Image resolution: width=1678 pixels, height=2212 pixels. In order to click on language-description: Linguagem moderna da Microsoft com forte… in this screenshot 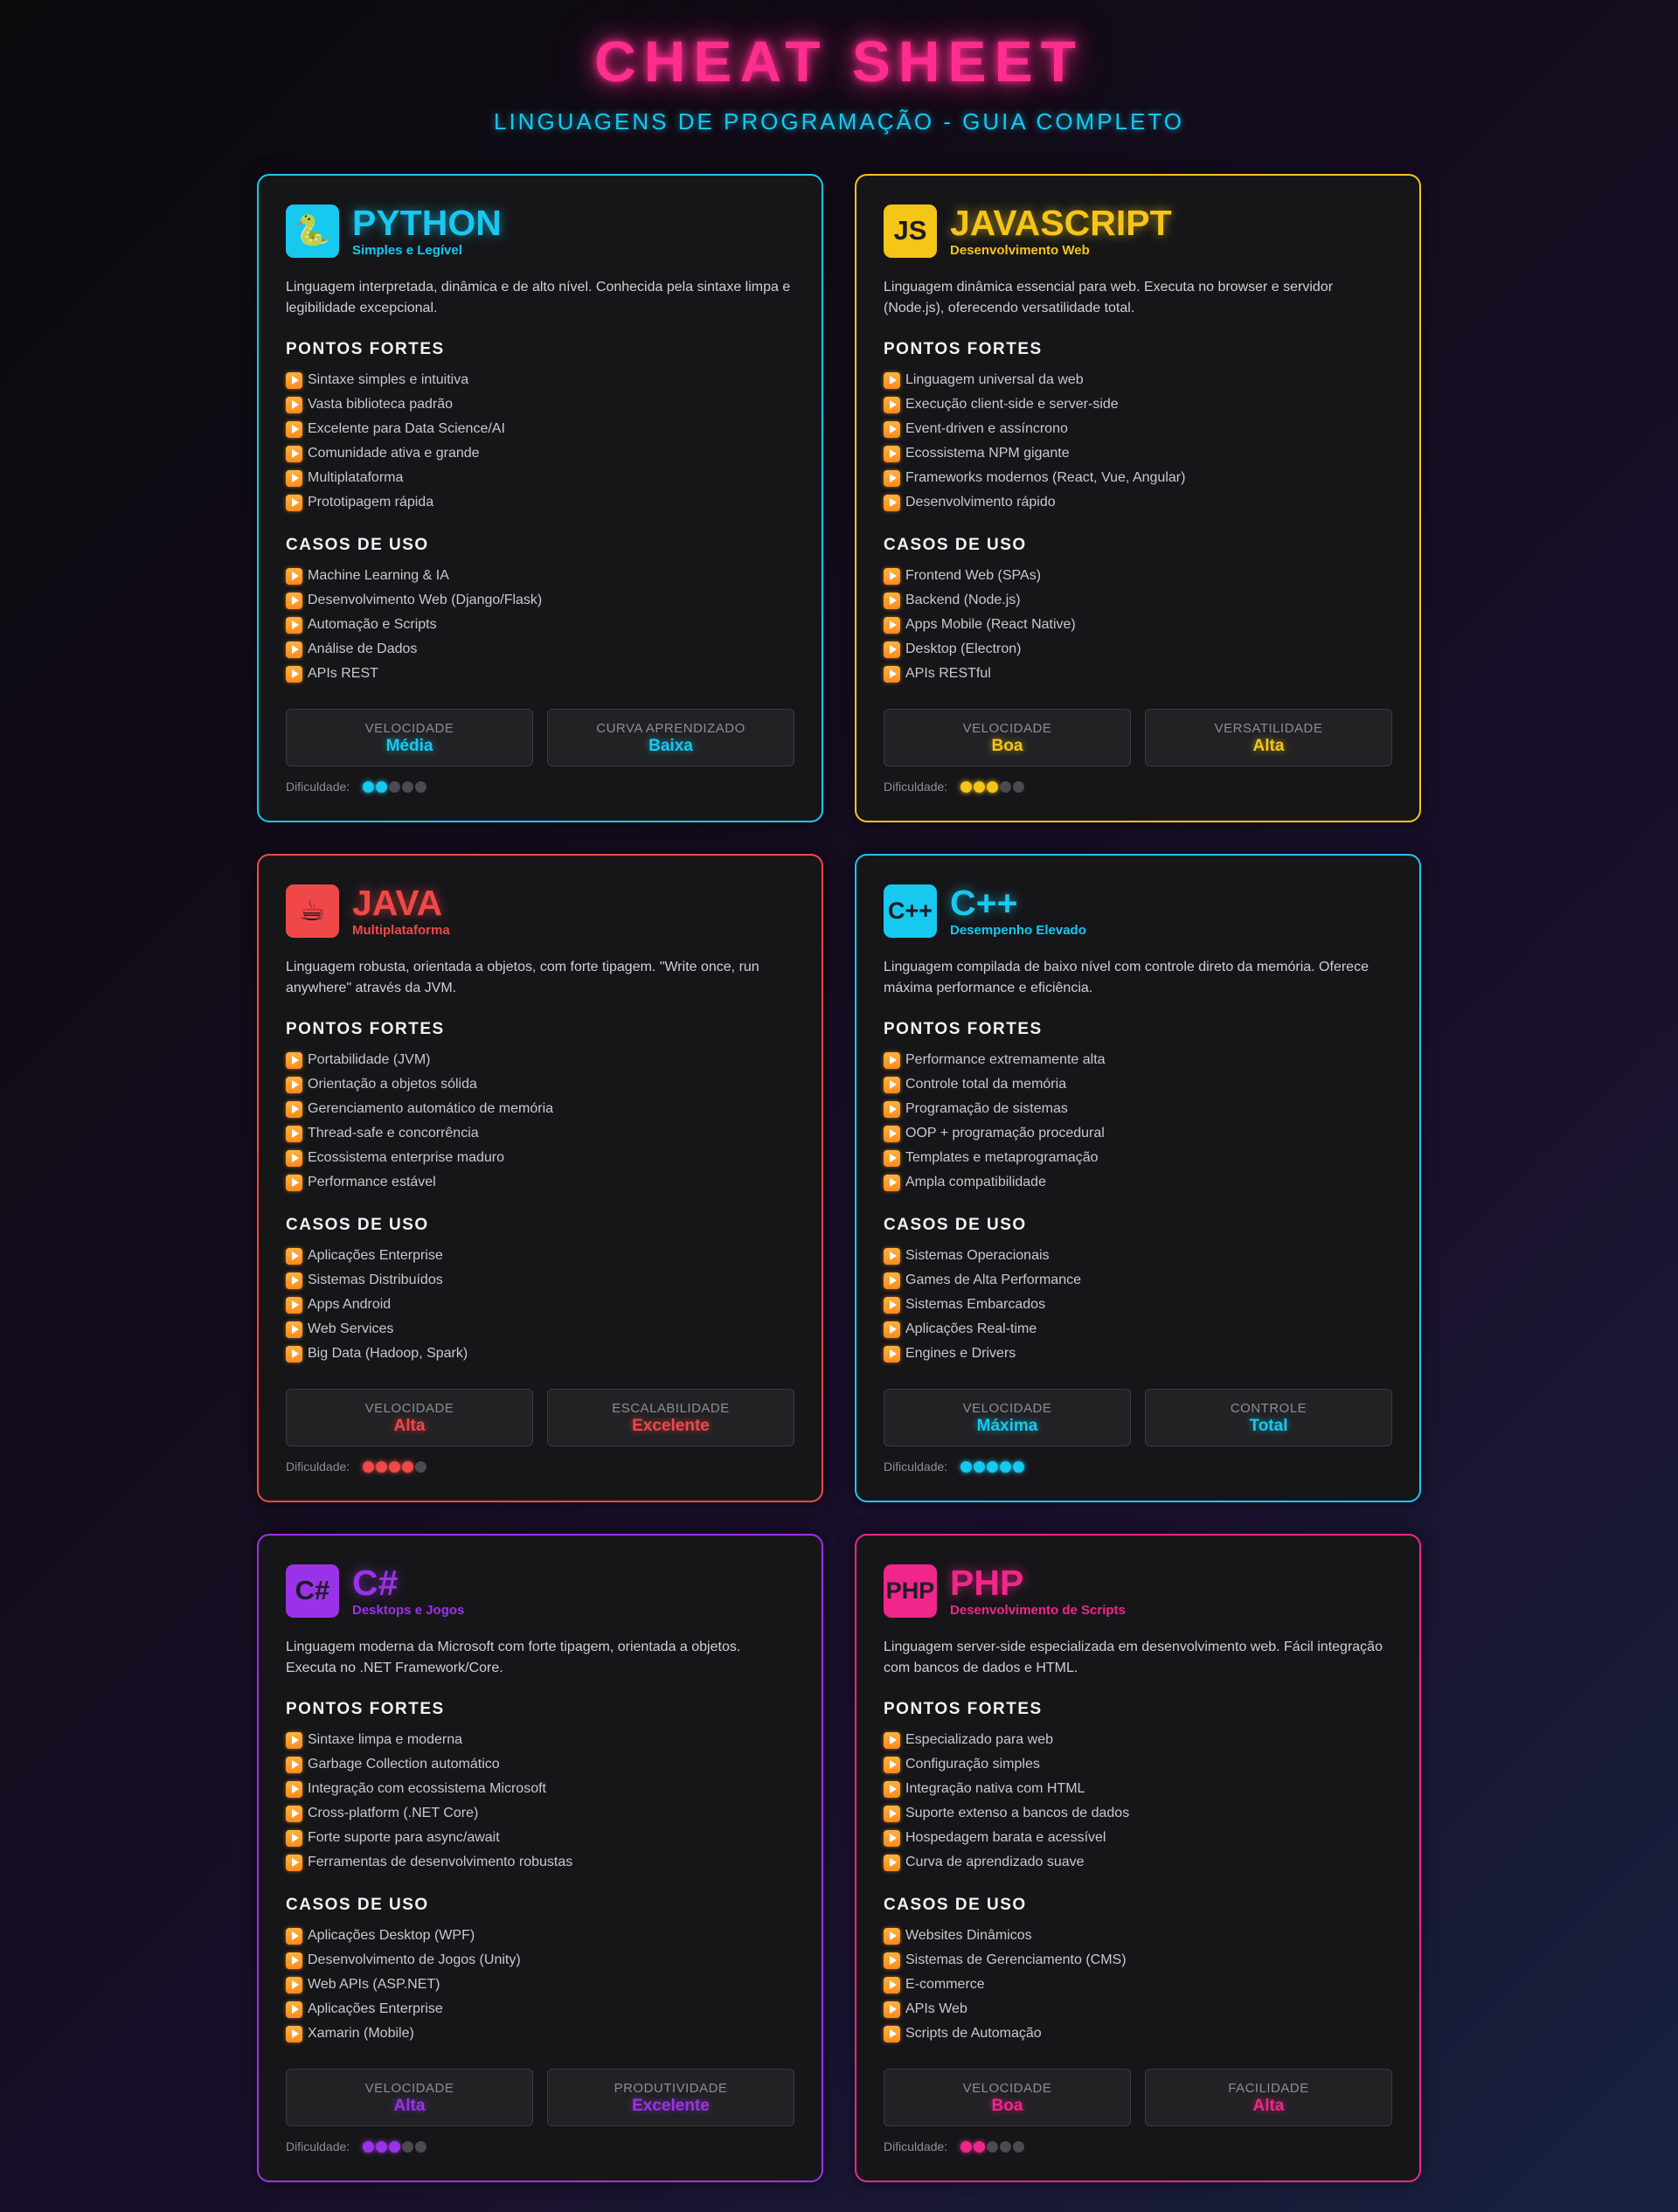, I will do `click(513, 1657)`.